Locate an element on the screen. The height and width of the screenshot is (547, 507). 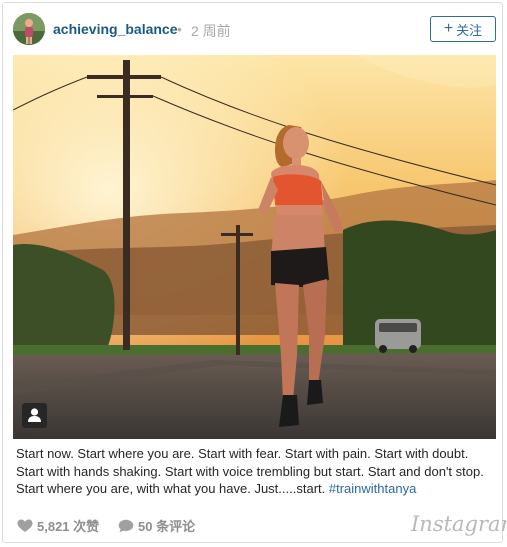
post-header: achieving_balance • 2 周前 + 关注 is located at coordinates (252, 29).